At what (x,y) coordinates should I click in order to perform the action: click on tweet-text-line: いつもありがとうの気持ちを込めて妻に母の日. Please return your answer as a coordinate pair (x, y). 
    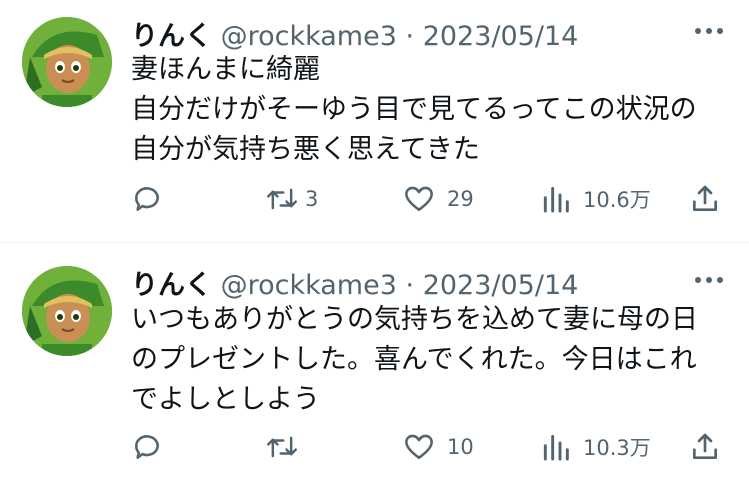
    Looking at the image, I should click on (414, 319).